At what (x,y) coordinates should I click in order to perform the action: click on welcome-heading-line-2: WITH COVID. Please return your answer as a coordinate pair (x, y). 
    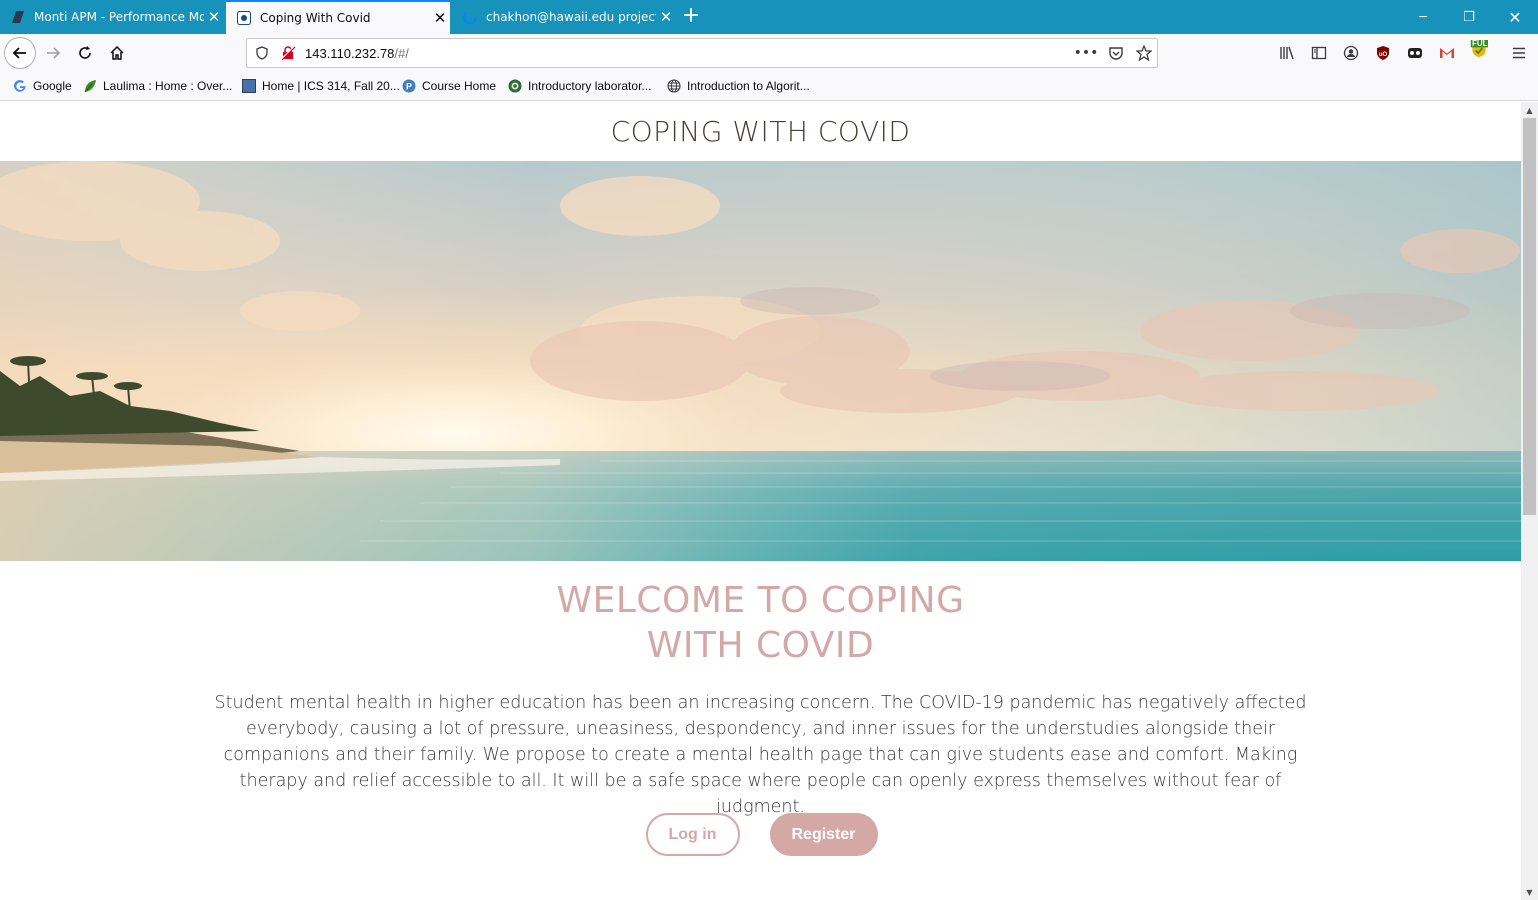
    Looking at the image, I should click on (760, 645).